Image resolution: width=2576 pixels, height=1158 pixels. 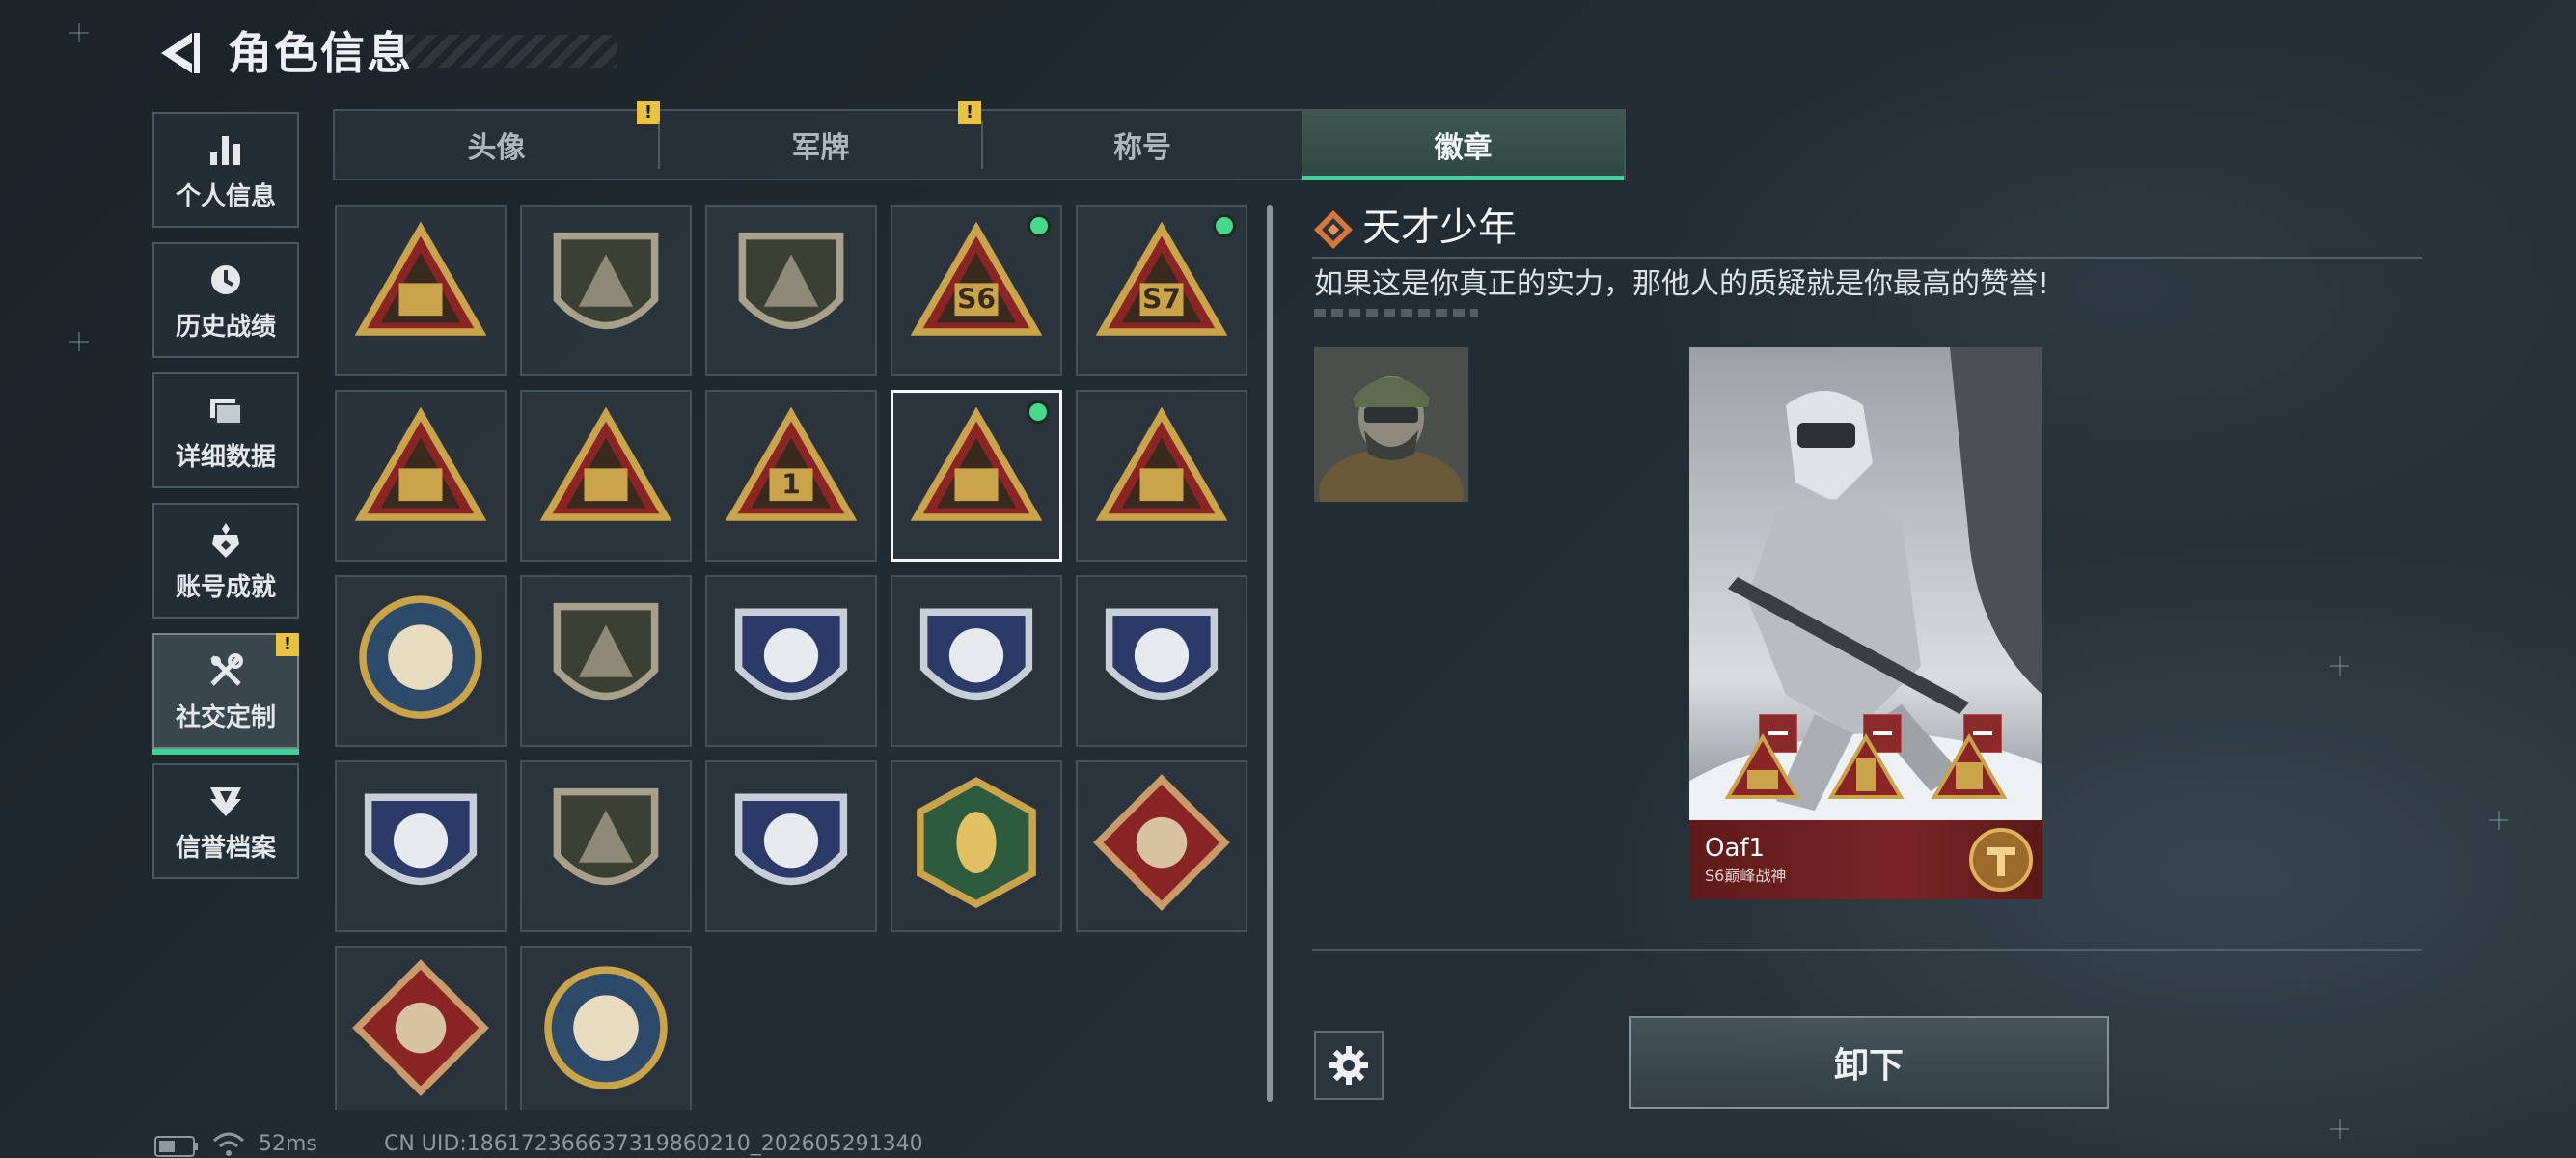 I want to click on s7-triangle-badge-icon, so click(x=1969, y=766).